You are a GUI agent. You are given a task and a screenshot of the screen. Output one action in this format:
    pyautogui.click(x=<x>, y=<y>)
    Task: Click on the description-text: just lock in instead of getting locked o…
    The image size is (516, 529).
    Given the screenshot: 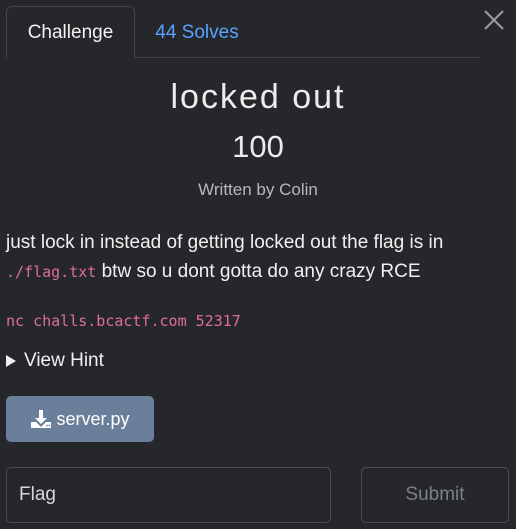 What is the action you would take?
    pyautogui.click(x=225, y=242)
    